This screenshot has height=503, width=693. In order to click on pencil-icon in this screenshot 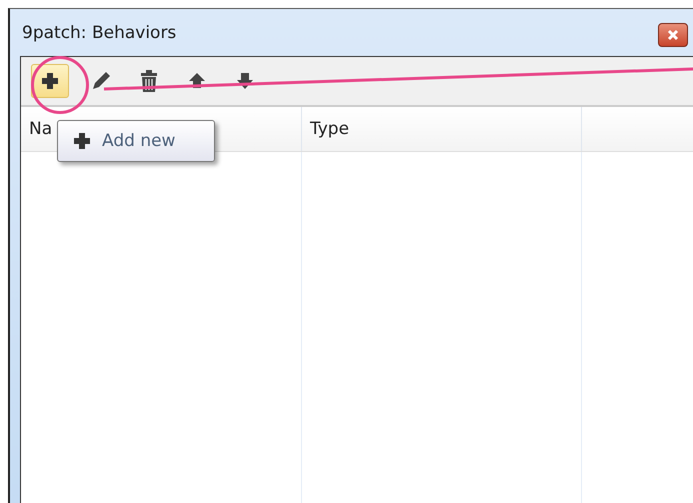, I will do `click(101, 81)`.